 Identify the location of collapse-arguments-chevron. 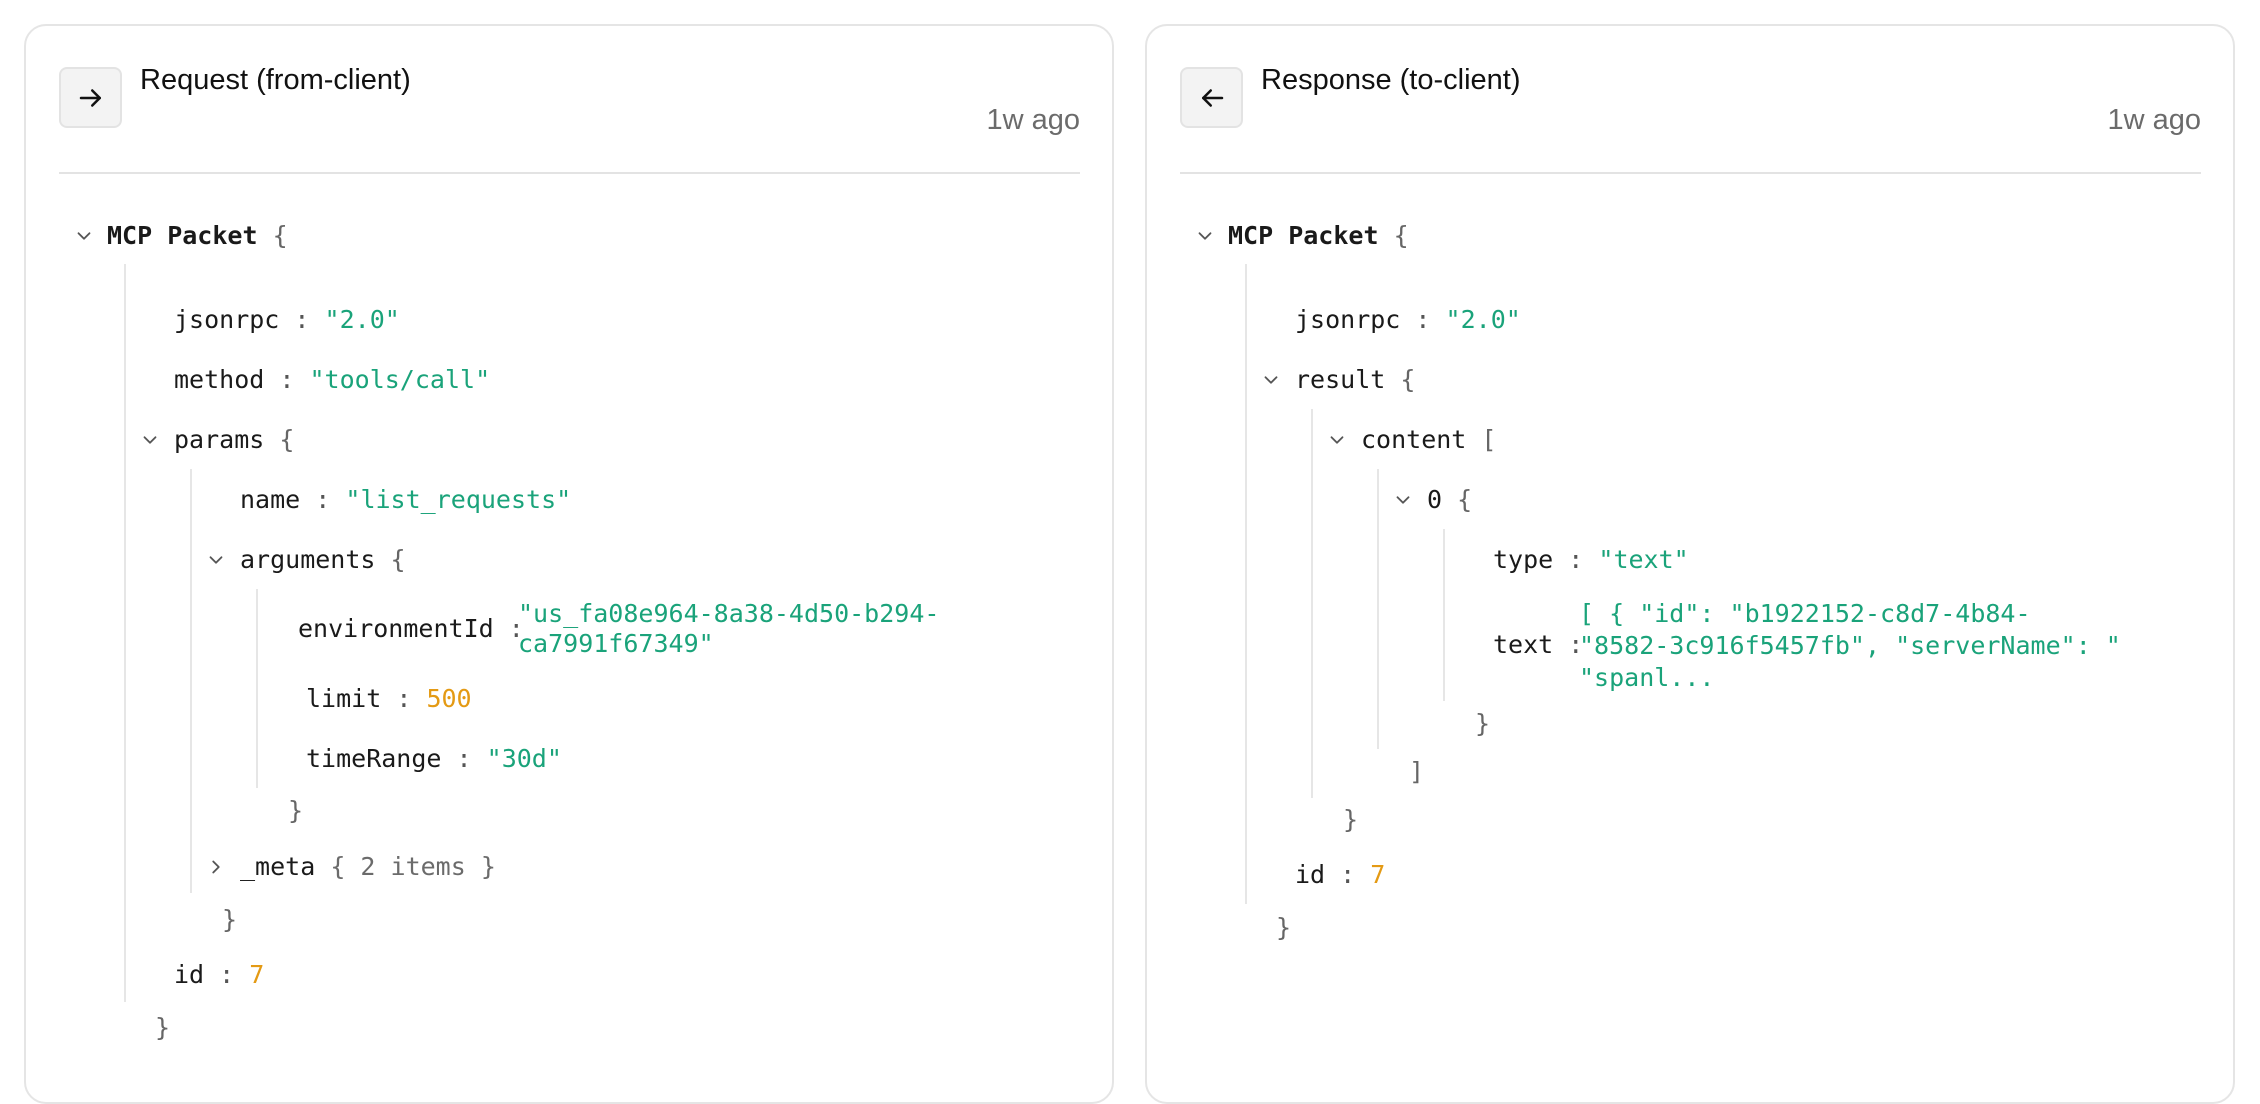
(216, 560).